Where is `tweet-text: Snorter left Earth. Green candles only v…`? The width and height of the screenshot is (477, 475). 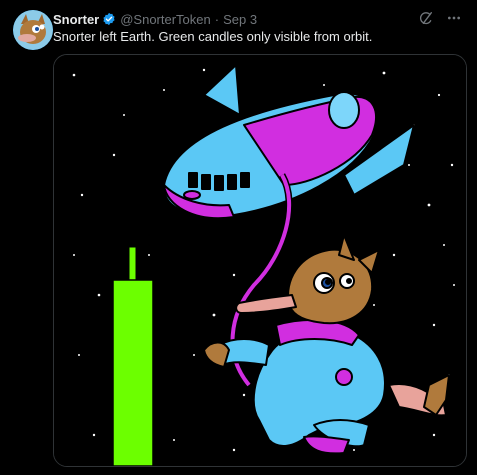 tweet-text: Snorter left Earth. Green candles only v… is located at coordinates (213, 36).